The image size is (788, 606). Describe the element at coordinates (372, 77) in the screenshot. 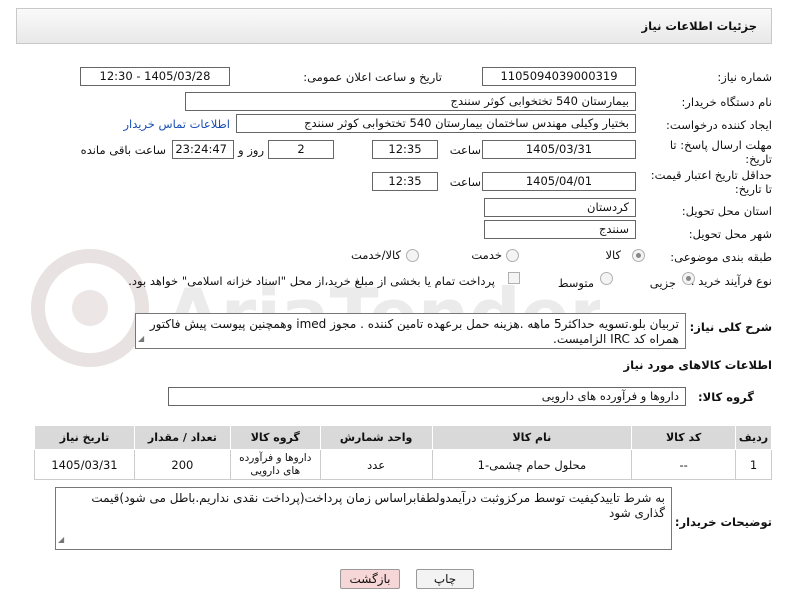

I see `announce-datetime-label: تاریخ و ساعت اعلان عمومی:` at that location.